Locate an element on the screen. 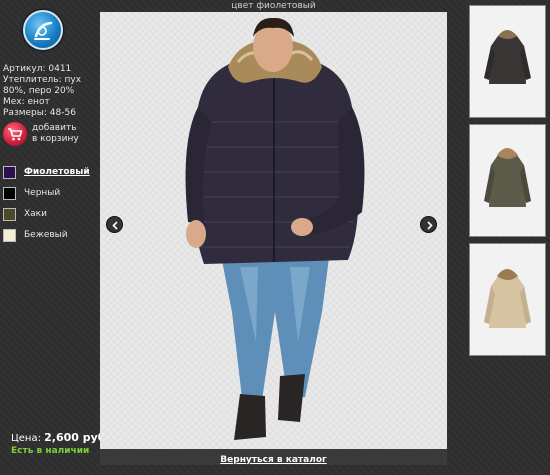 This screenshot has height=475, width=550. spec-insulation-cont: 80%, перо 20% is located at coordinates (39, 91).